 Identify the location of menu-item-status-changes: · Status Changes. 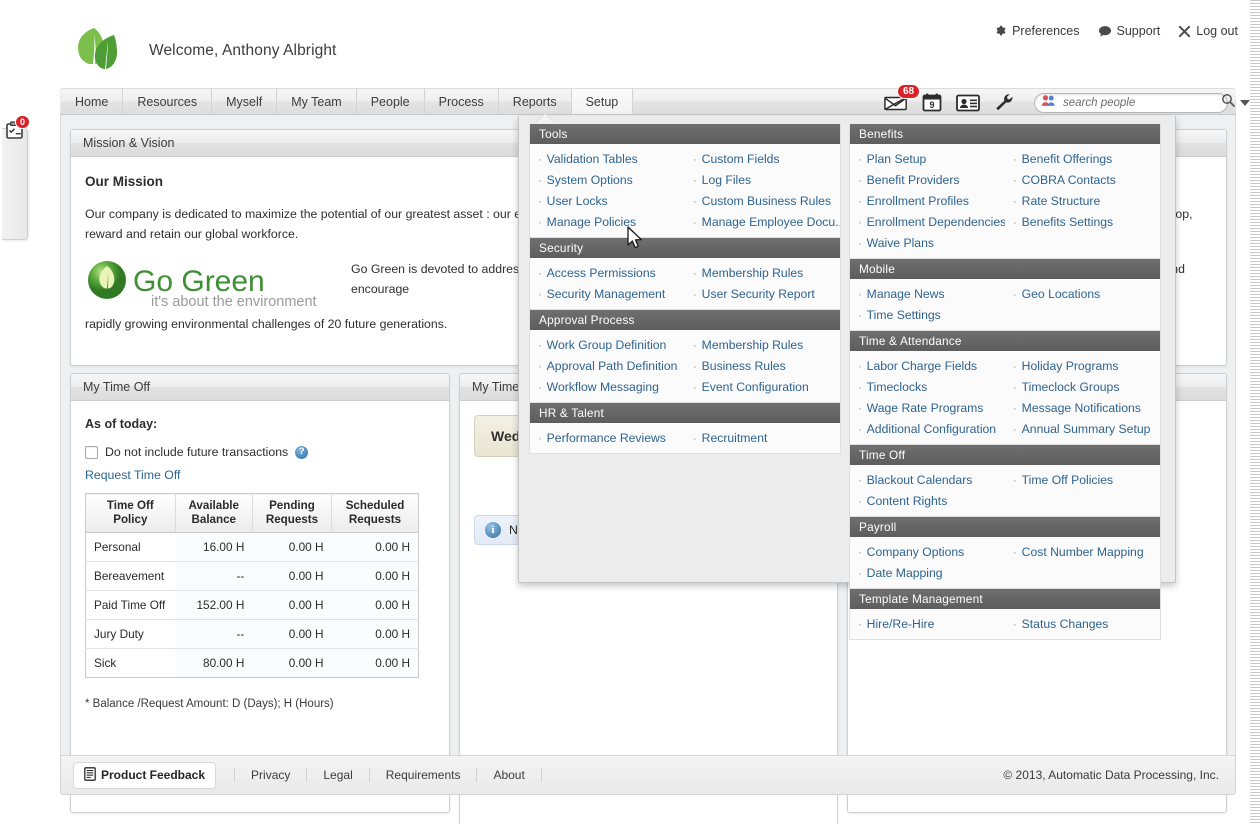
(1082, 623).